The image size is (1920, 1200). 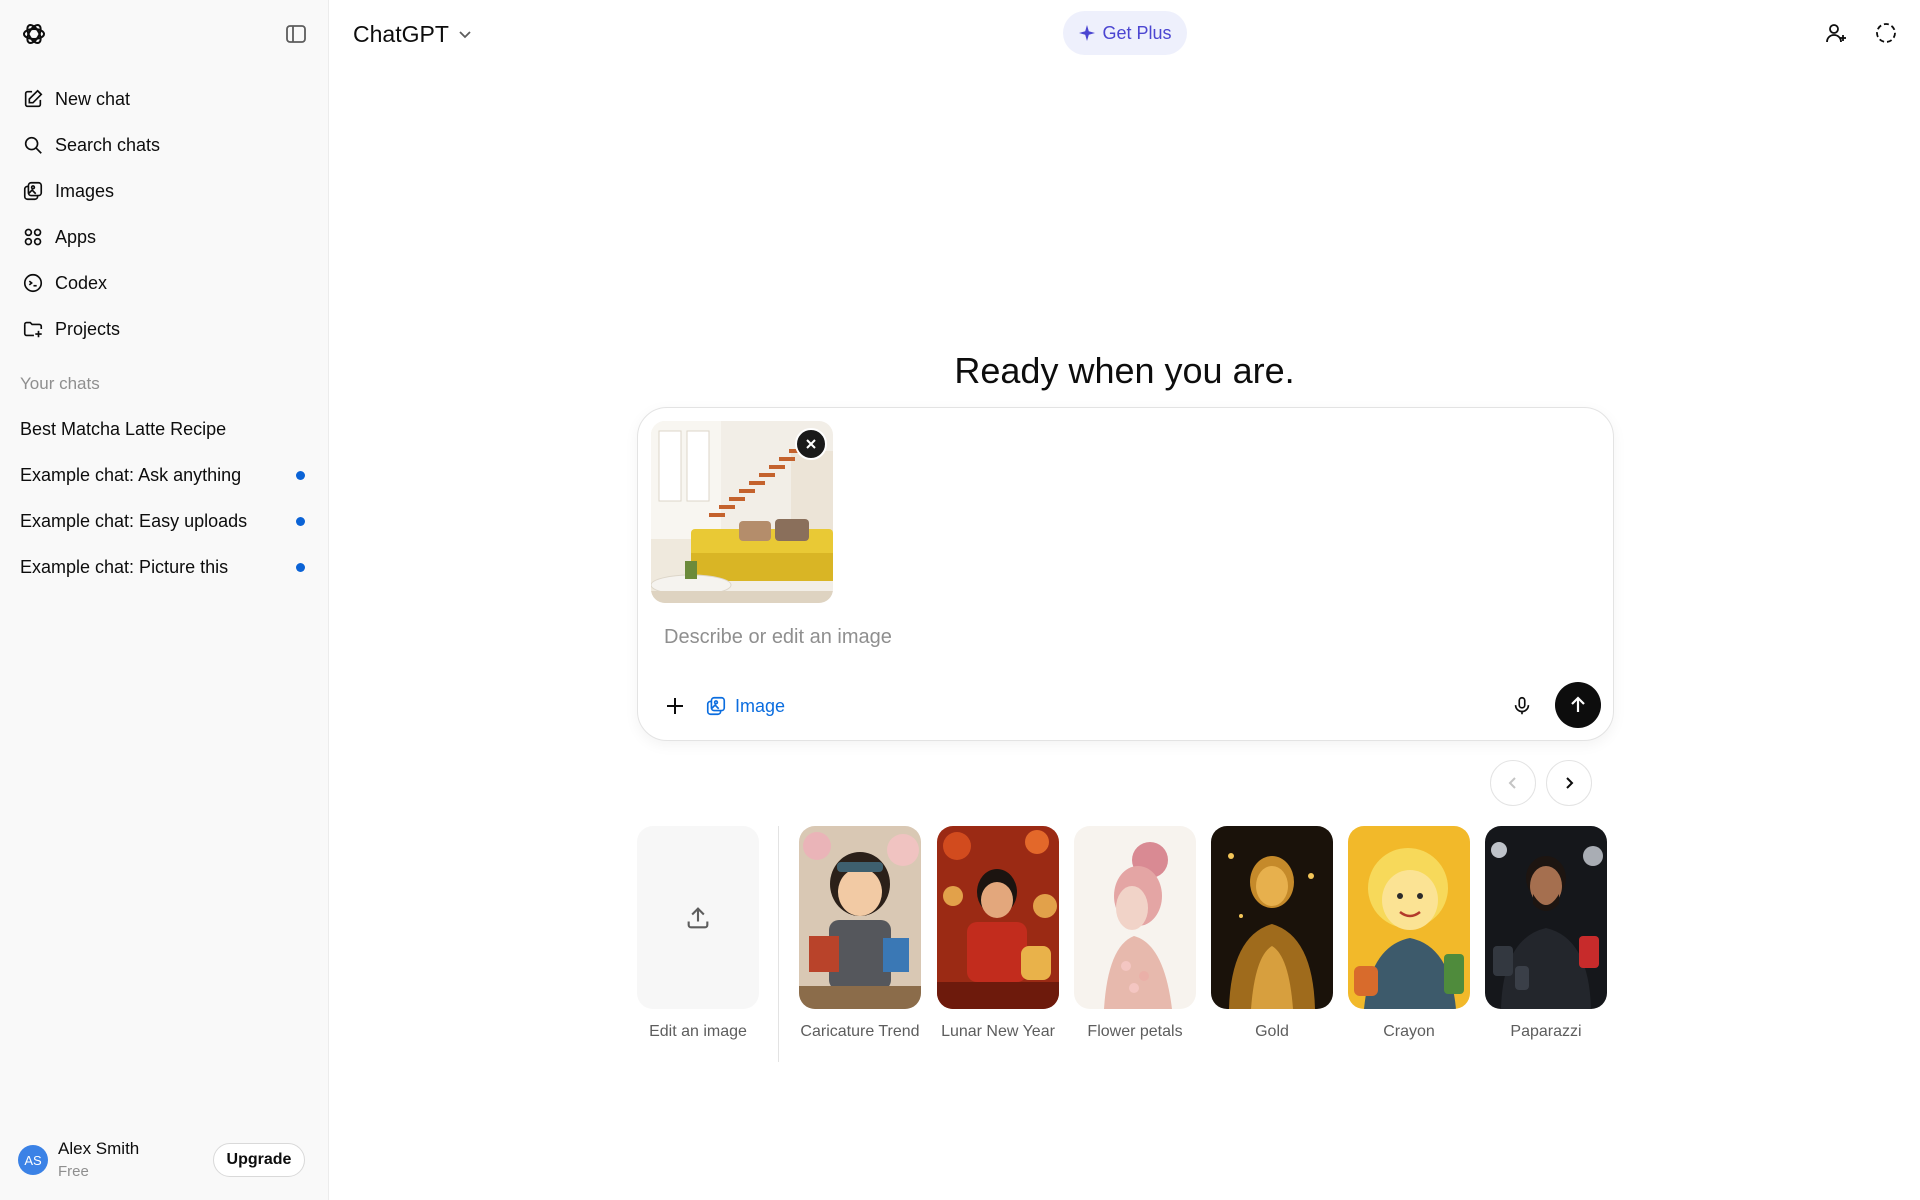 What do you see at coordinates (165, 329) in the screenshot?
I see `sidebar-item-projects: Projects` at bounding box center [165, 329].